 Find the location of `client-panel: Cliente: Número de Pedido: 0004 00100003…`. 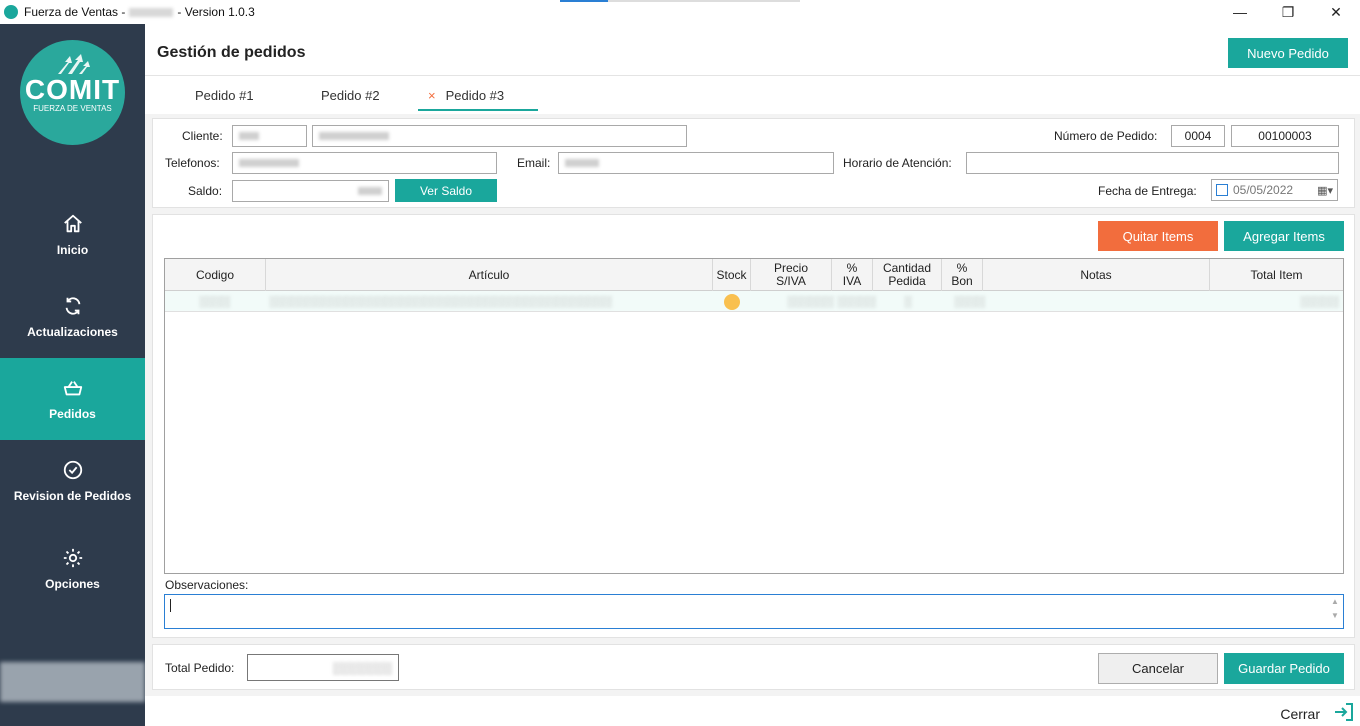

client-panel: Cliente: Número de Pedido: 0004 00100003… is located at coordinates (753, 163).